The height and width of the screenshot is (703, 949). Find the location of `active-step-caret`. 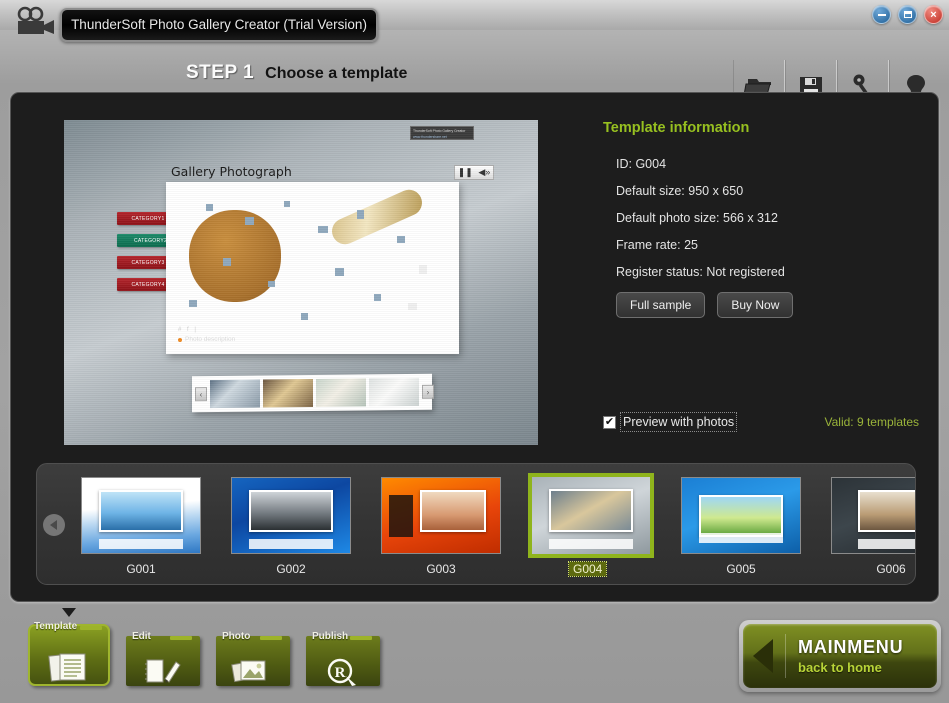

active-step-caret is located at coordinates (69, 612).